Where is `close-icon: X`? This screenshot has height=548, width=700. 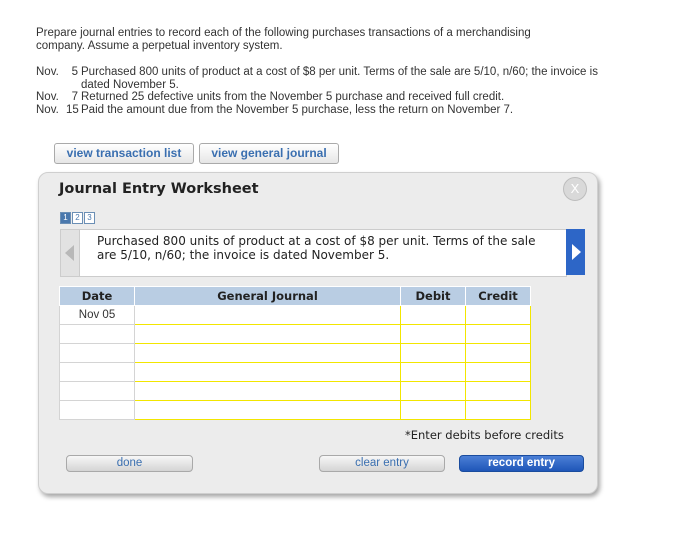
close-icon: X is located at coordinates (575, 189).